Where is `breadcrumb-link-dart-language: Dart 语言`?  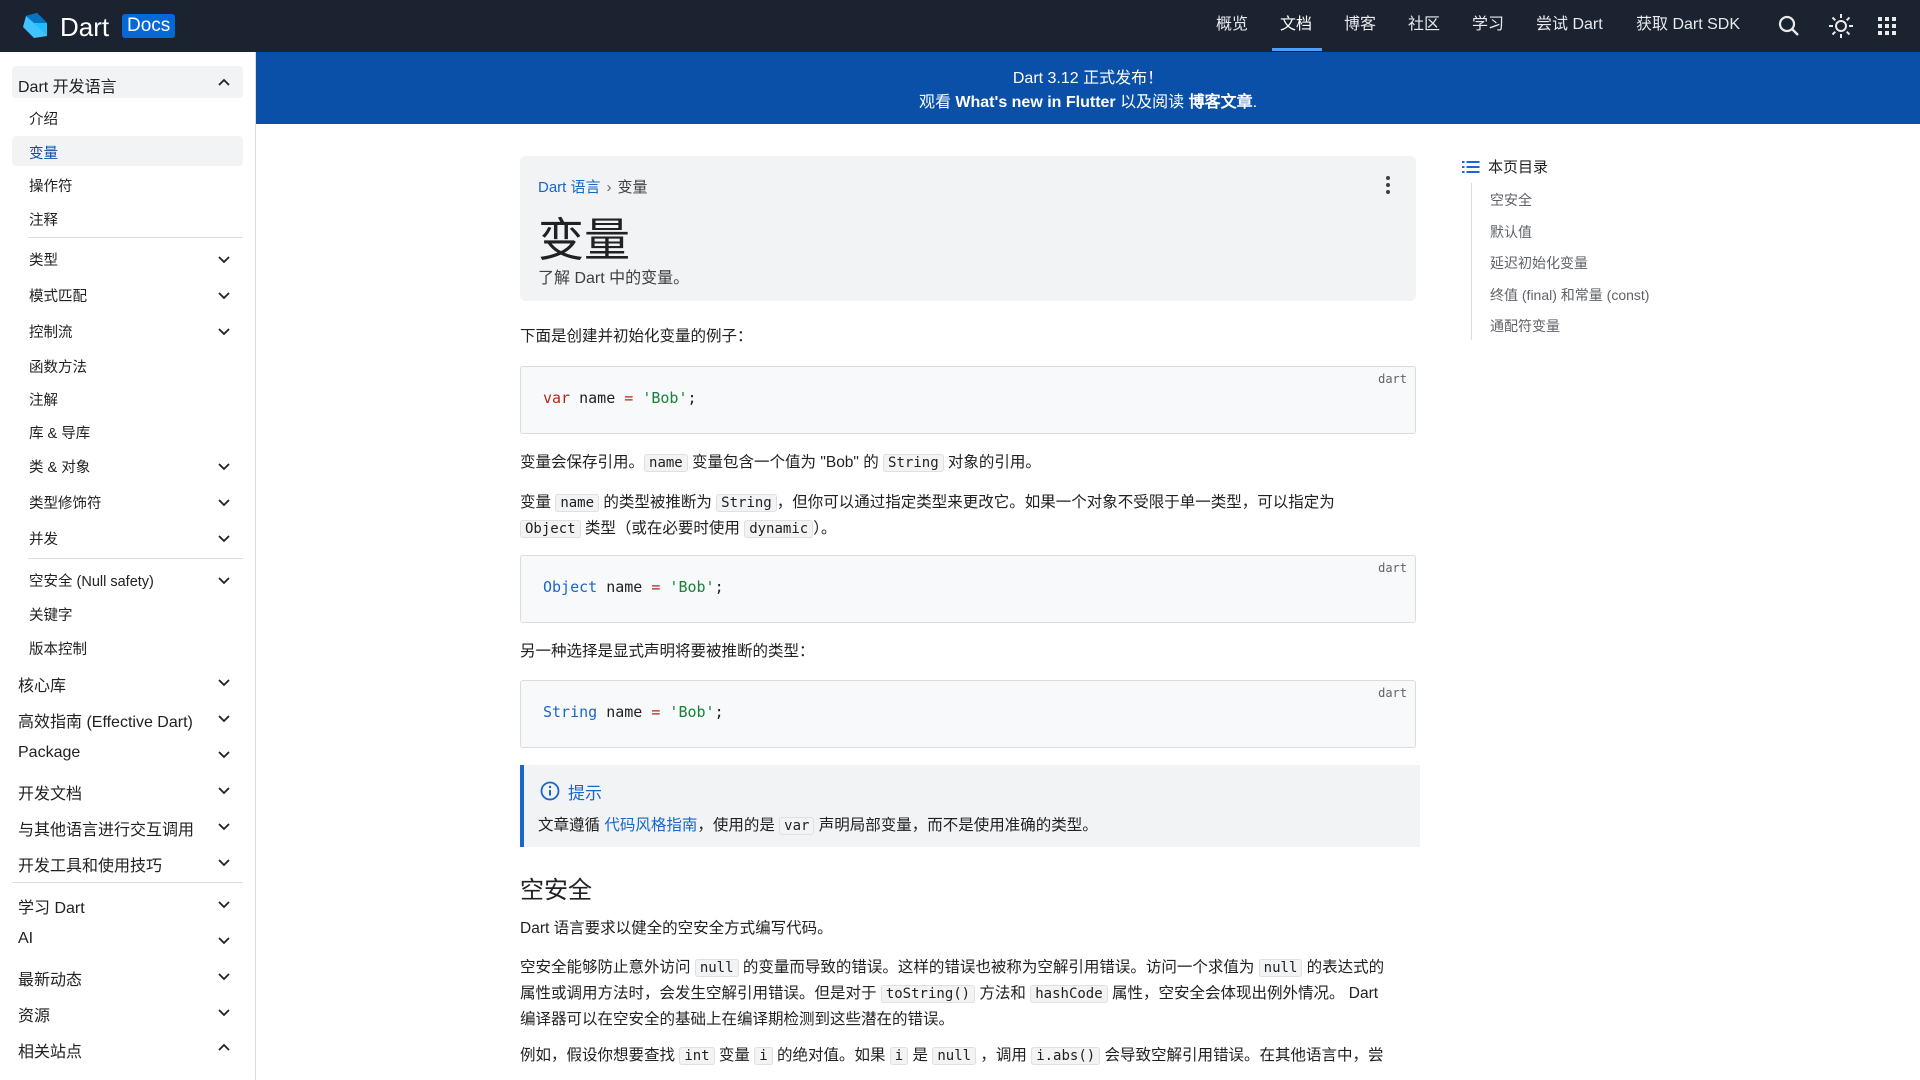
breadcrumb-link-dart-language: Dart 语言 is located at coordinates (569, 187).